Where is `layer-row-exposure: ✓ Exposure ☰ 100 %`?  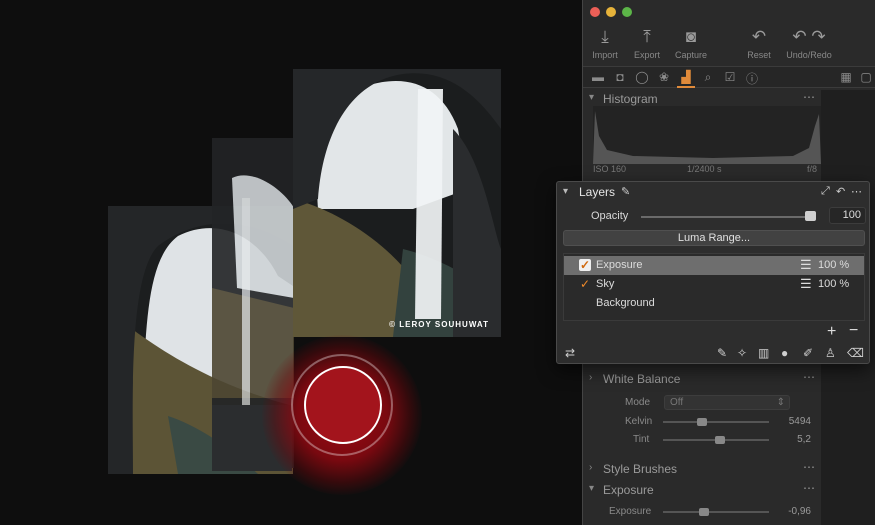 layer-row-exposure: ✓ Exposure ☰ 100 % is located at coordinates (714, 265).